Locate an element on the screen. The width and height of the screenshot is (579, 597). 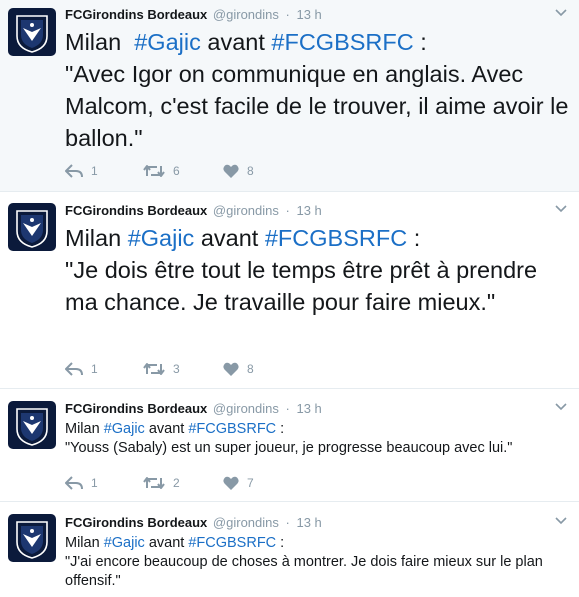
retweet-button: 6 is located at coordinates (183, 171).